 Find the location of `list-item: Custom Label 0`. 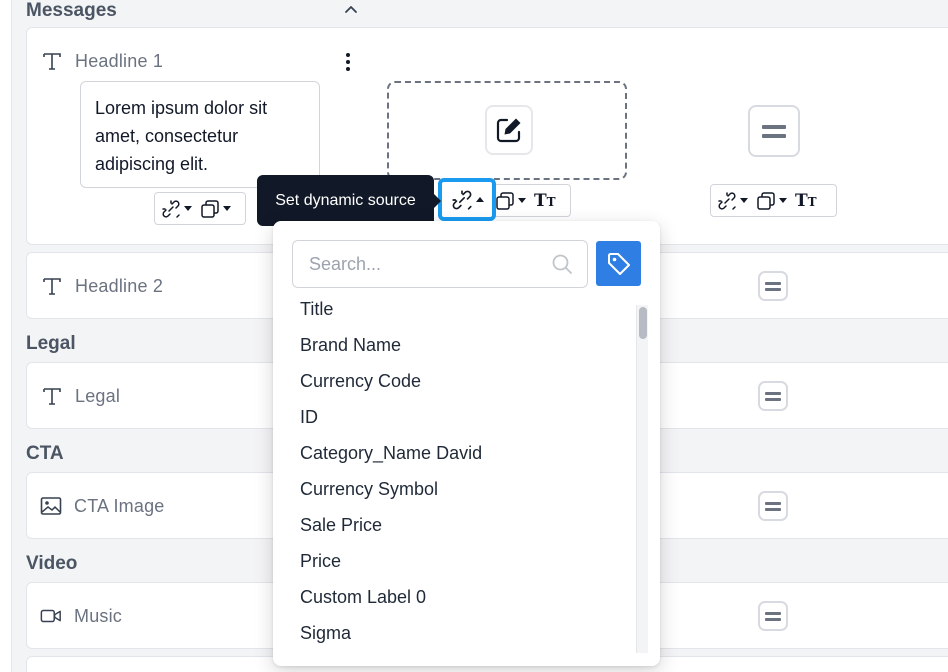

list-item: Custom Label 0 is located at coordinates (363, 597).